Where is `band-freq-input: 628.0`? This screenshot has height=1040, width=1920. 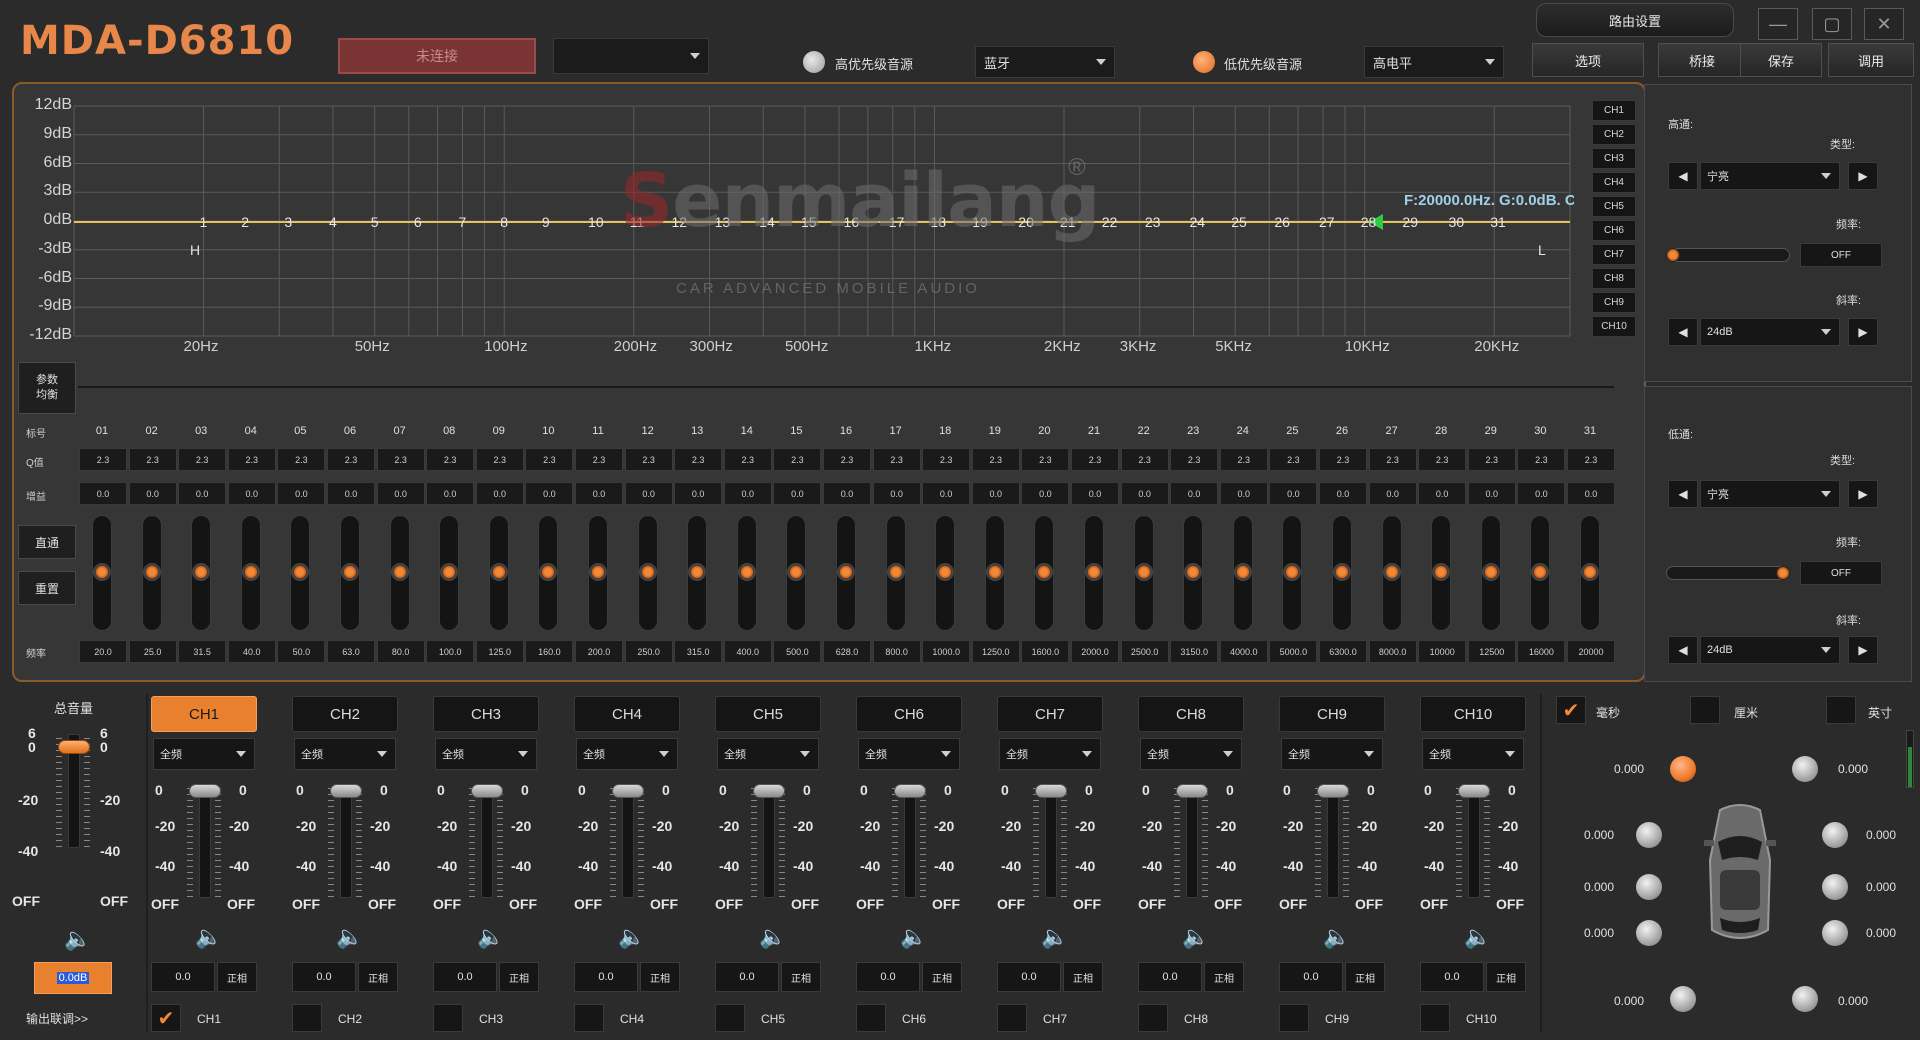 band-freq-input: 628.0 is located at coordinates (847, 651).